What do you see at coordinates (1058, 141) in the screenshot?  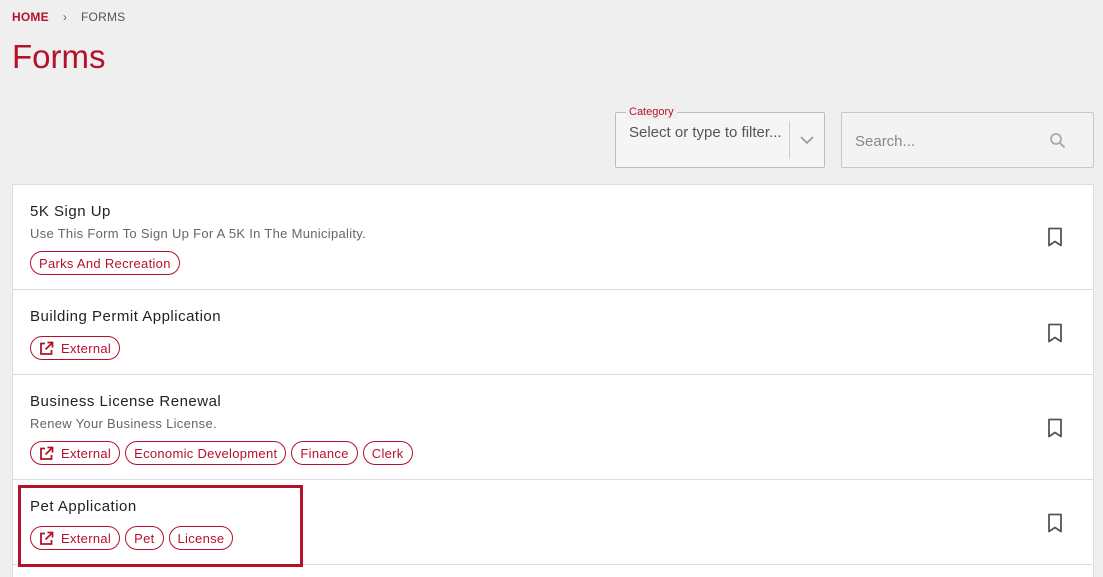 I see `search-icon` at bounding box center [1058, 141].